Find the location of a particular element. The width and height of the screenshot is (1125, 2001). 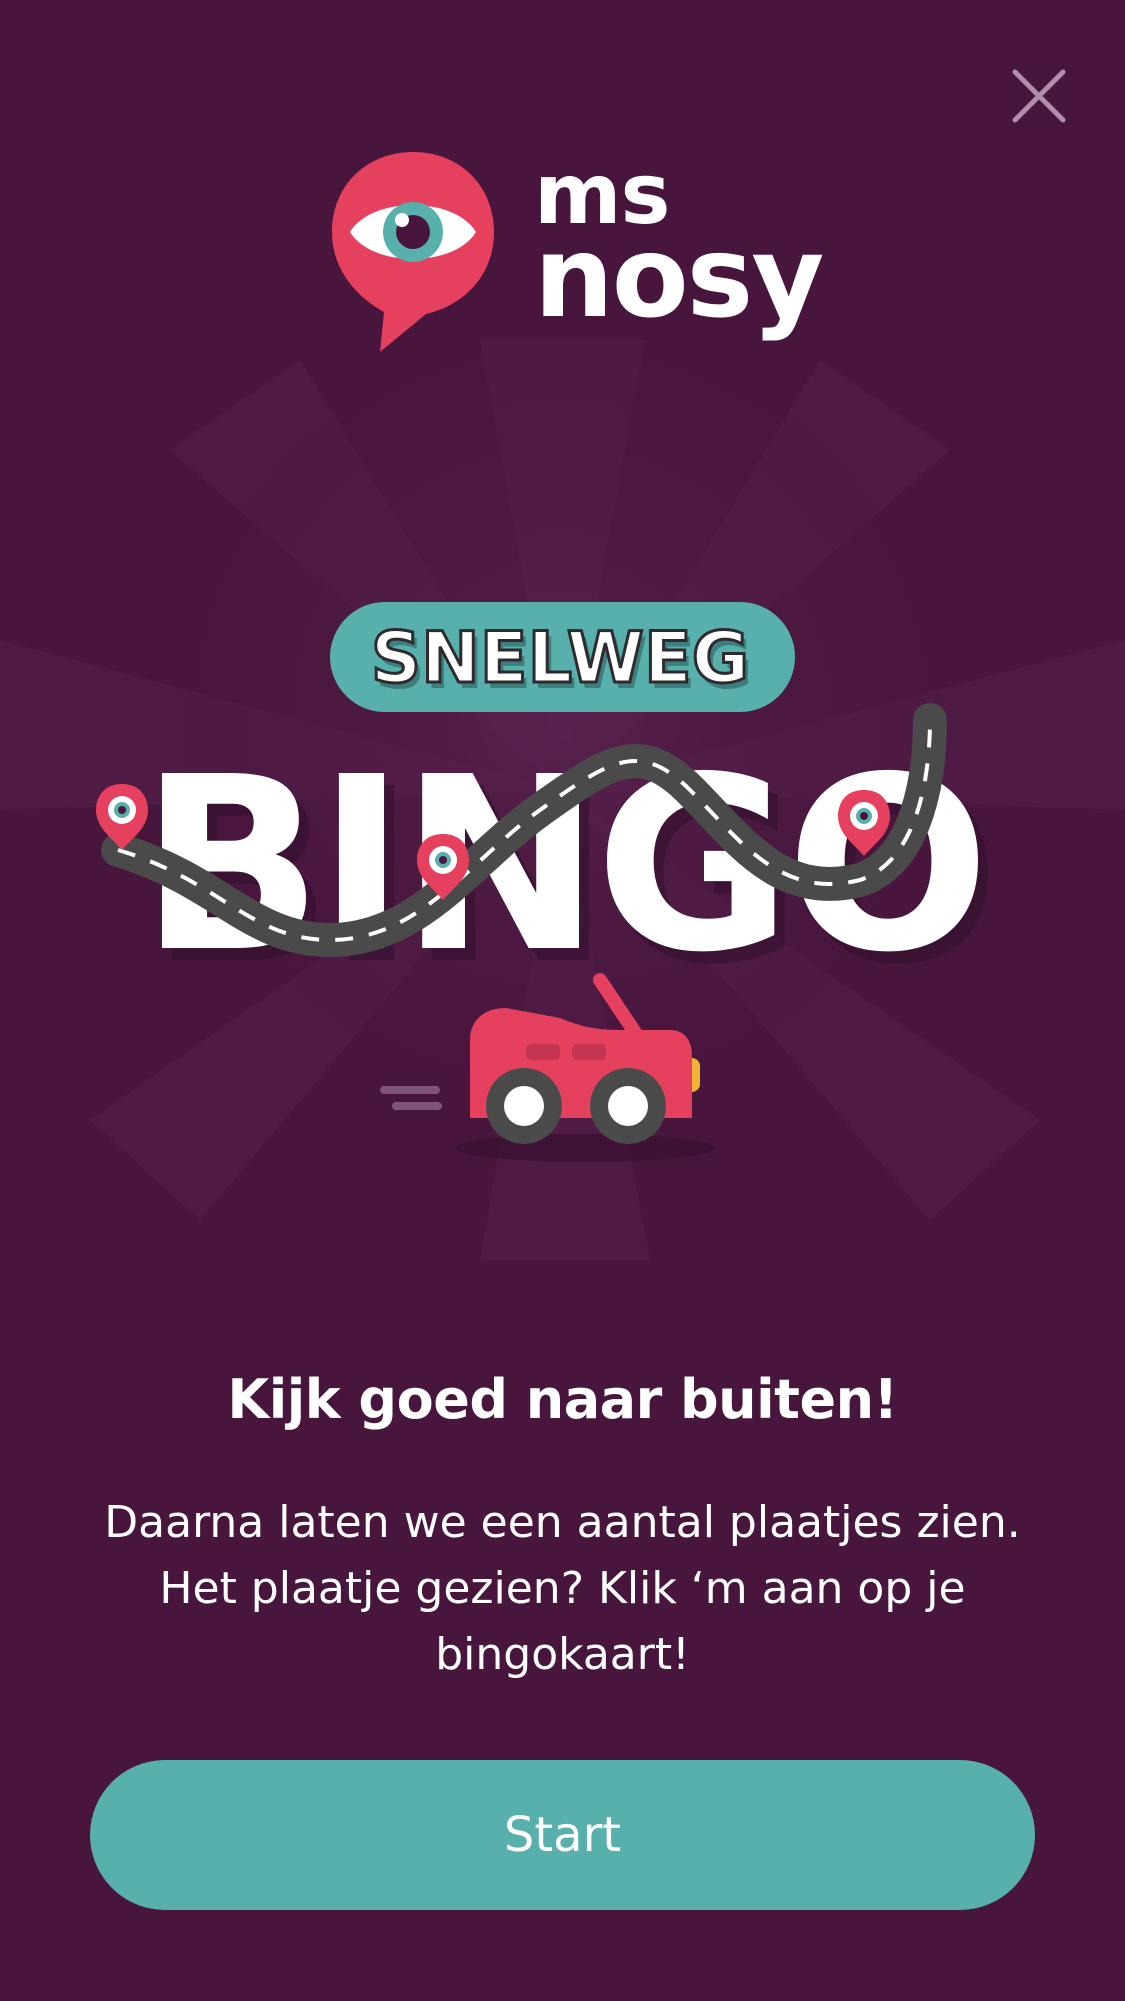

start-button: Start is located at coordinates (562, 1835).